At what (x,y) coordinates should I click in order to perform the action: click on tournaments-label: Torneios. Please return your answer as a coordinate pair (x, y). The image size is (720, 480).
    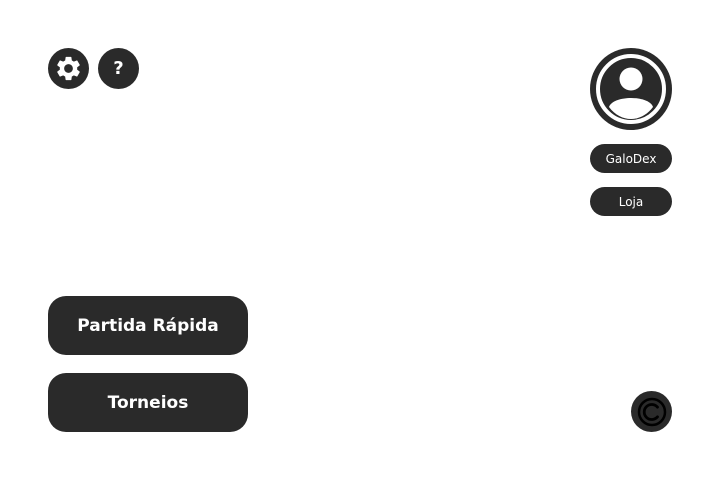
    Looking at the image, I should click on (148, 402).